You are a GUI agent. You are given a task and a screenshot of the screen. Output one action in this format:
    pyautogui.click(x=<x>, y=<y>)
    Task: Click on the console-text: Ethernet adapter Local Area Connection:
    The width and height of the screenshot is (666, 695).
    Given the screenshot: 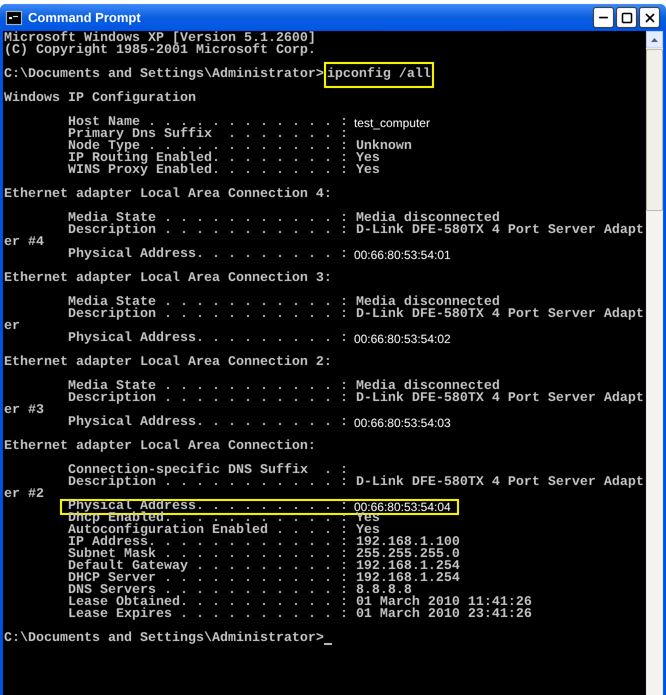 What is the action you would take?
    pyautogui.click(x=160, y=446)
    